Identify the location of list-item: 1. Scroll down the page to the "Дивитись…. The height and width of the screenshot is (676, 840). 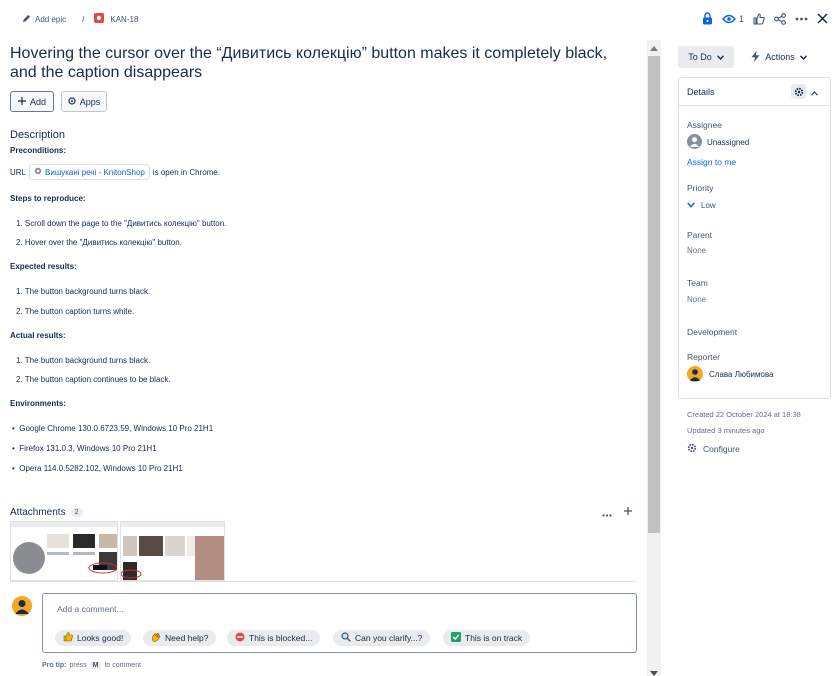
(121, 223).